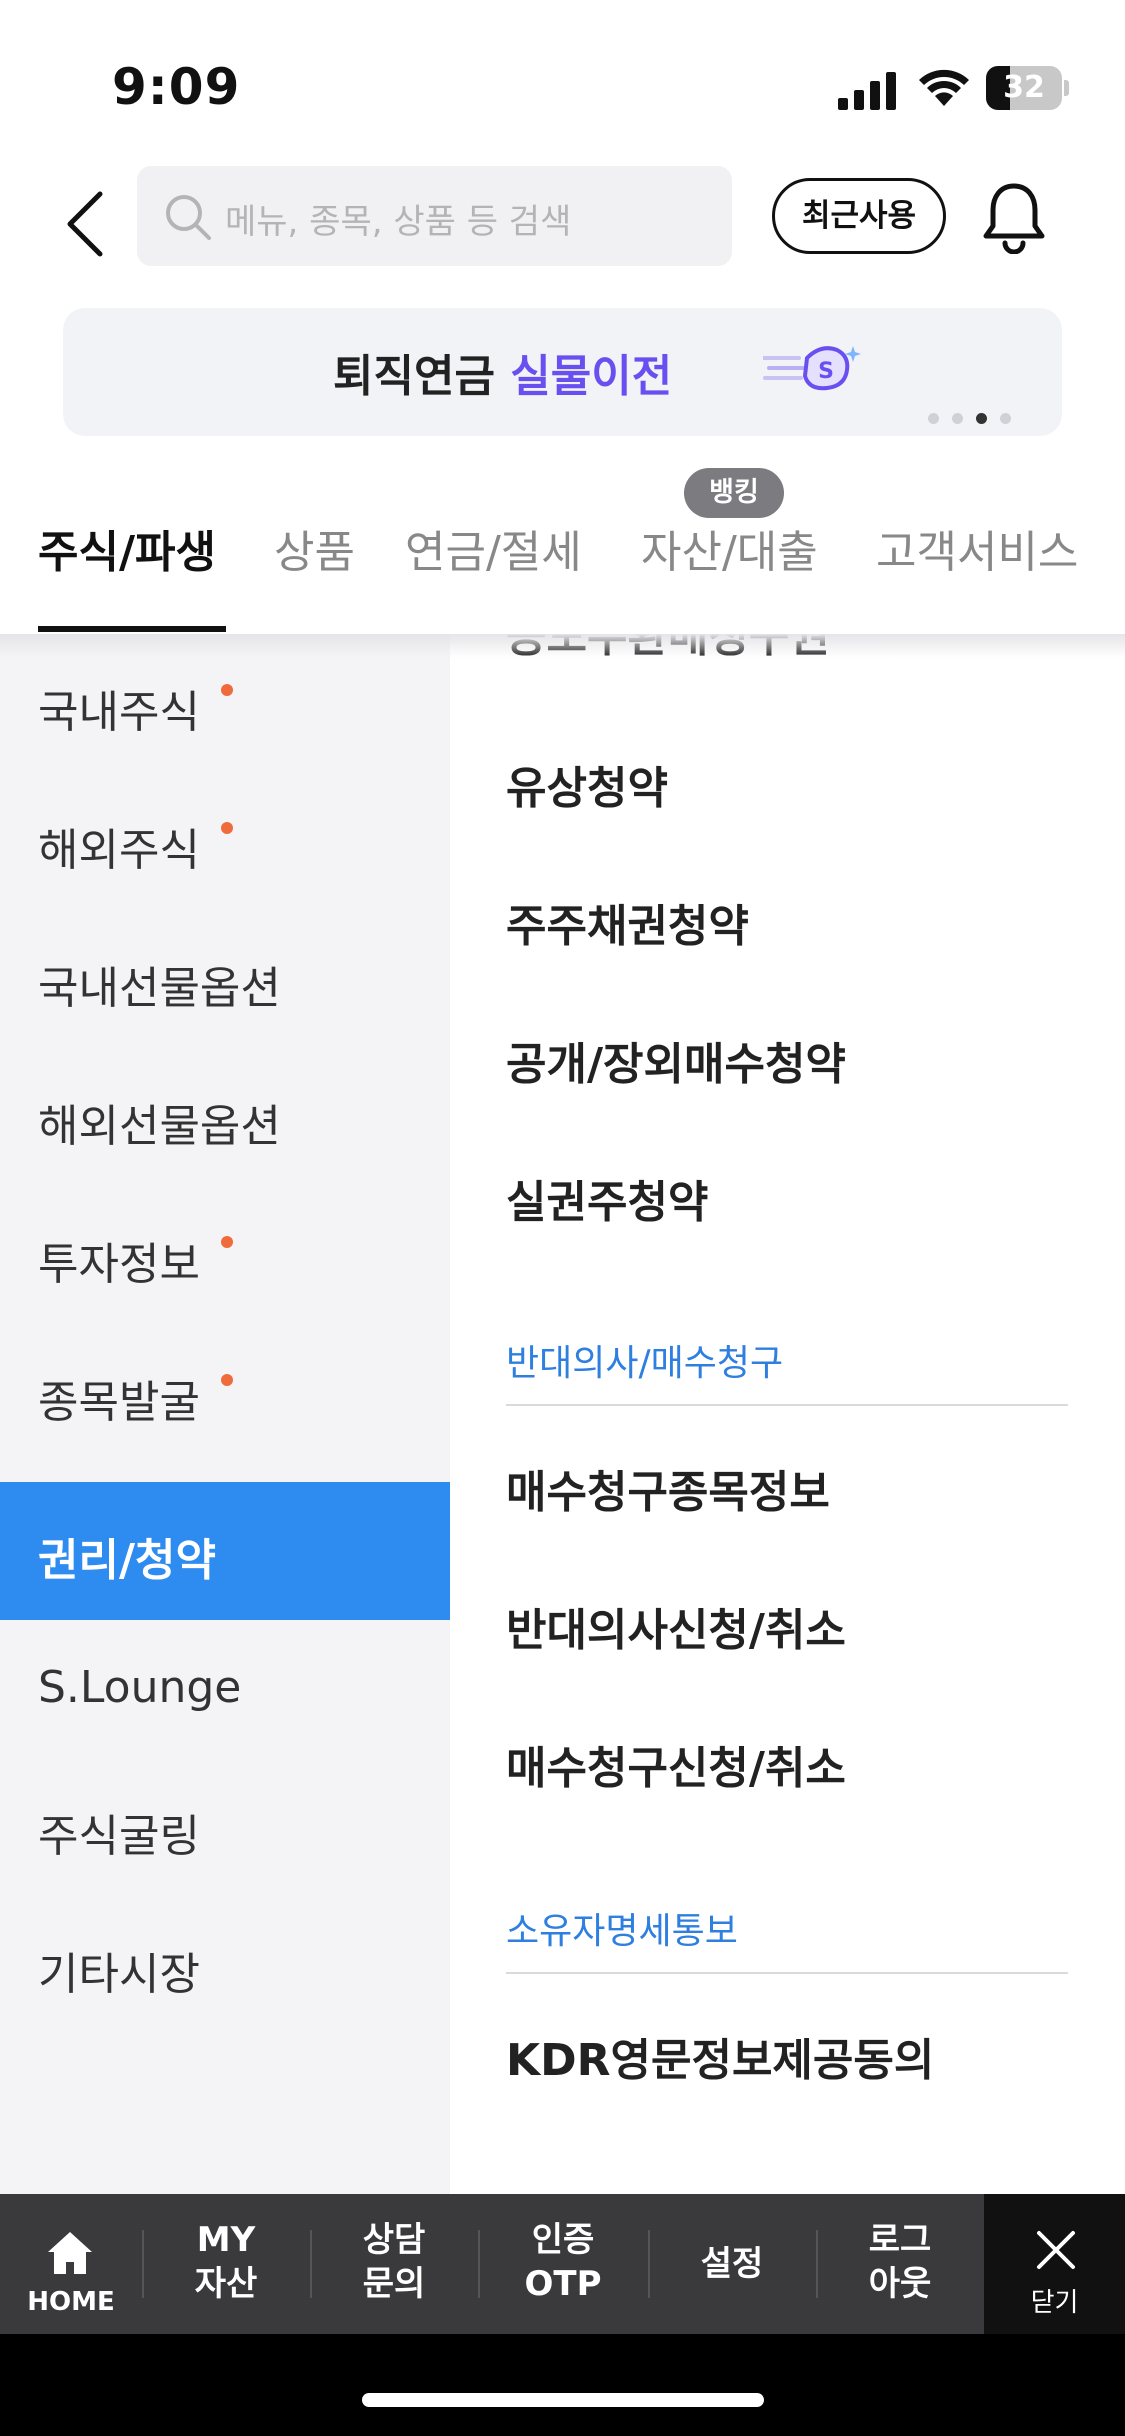 This screenshot has width=1125, height=2436. I want to click on section-header-shareholder-notice: 소유자명세통보, so click(622, 1931).